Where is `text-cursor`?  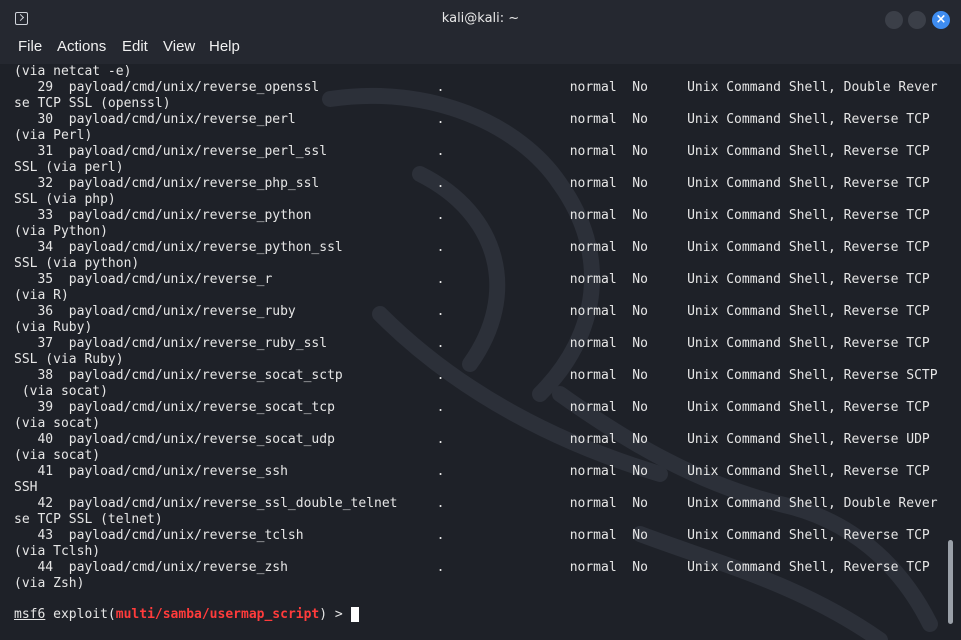
text-cursor is located at coordinates (354, 614).